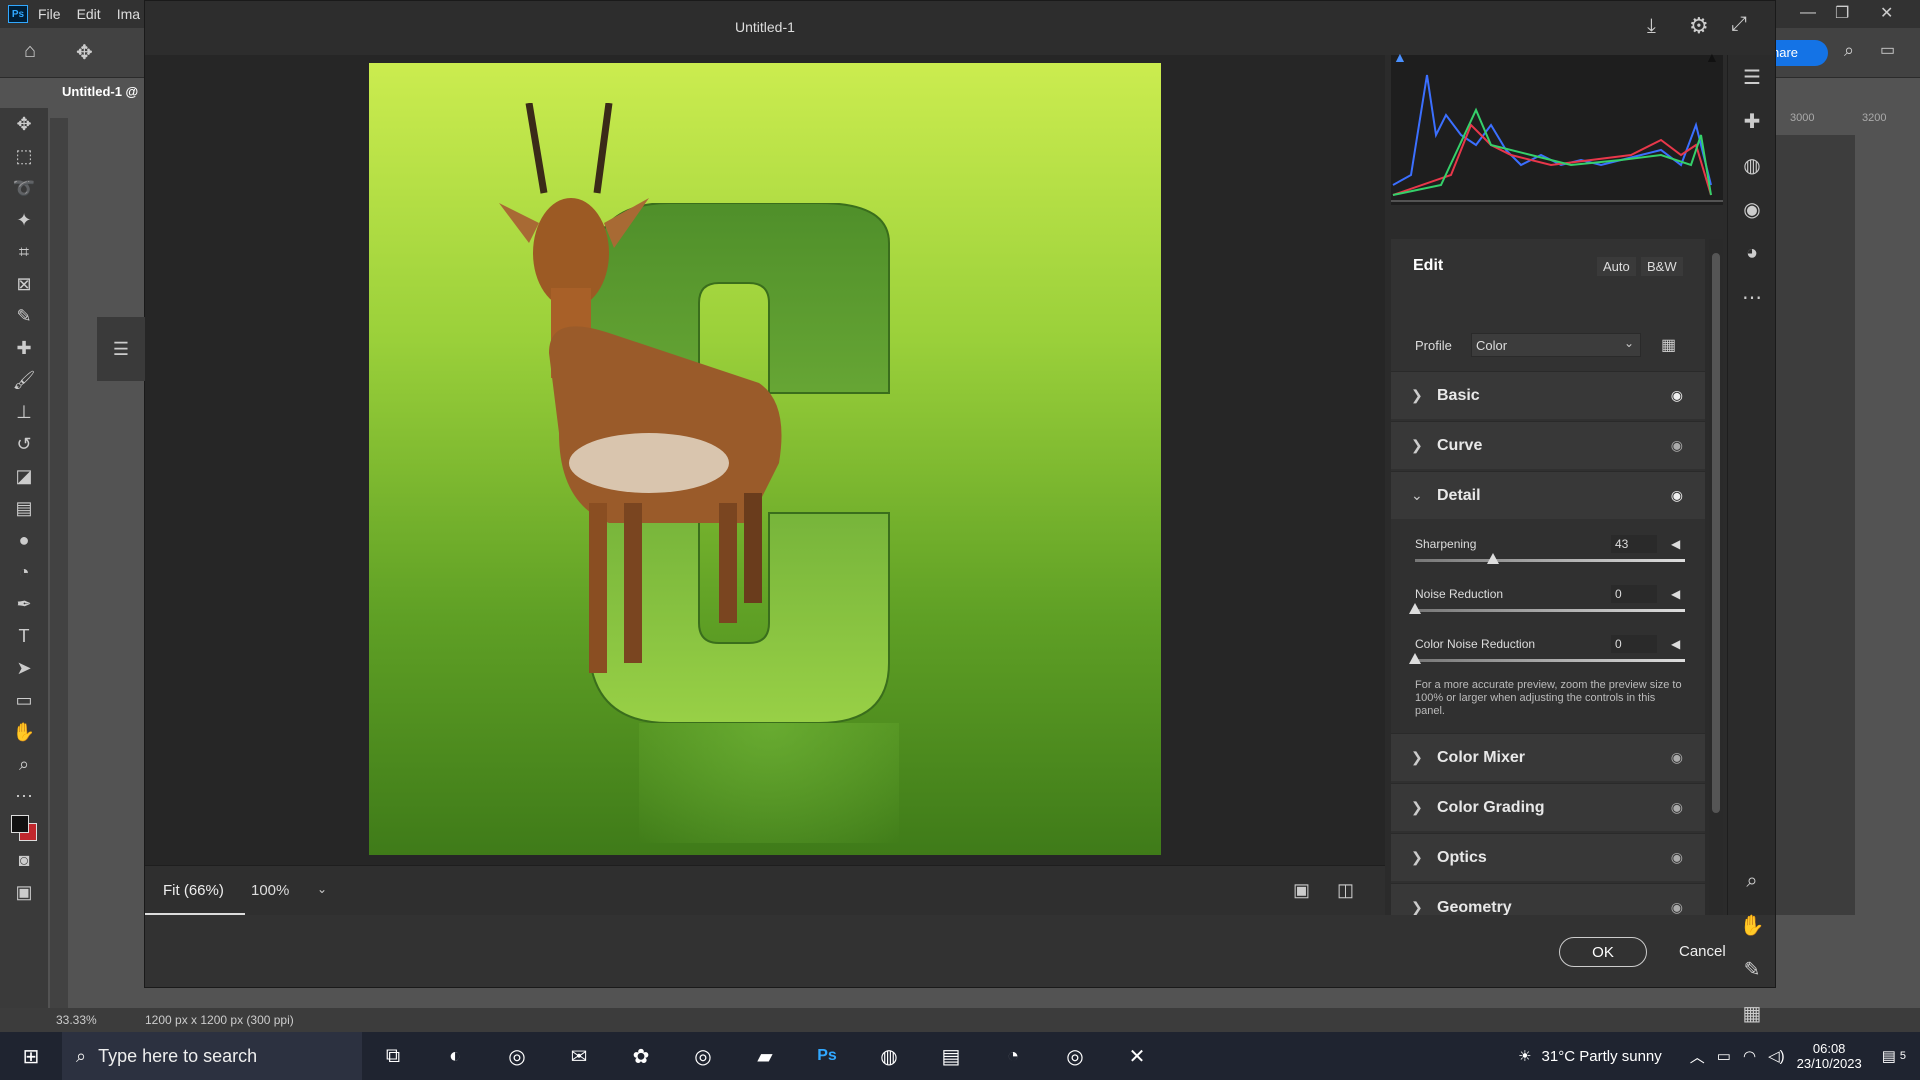 Image resolution: width=1920 pixels, height=1080 pixels. What do you see at coordinates (1752, 881) in the screenshot?
I see `zoom-icon: ⌕` at bounding box center [1752, 881].